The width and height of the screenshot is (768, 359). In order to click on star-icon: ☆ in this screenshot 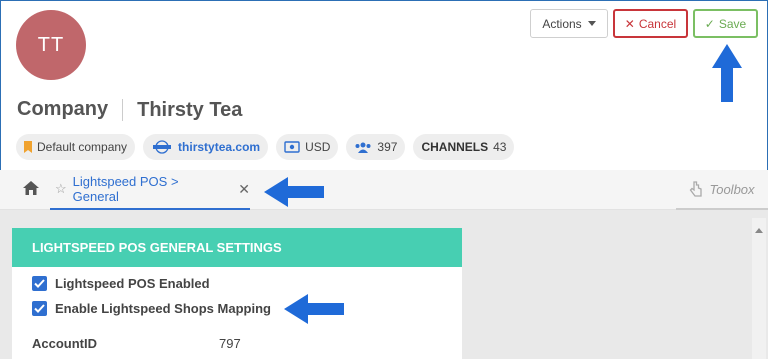, I will do `click(61, 189)`.